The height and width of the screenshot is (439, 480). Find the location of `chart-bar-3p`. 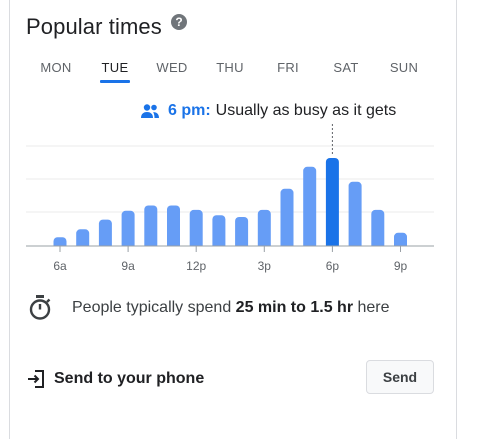

chart-bar-3p is located at coordinates (264, 229).